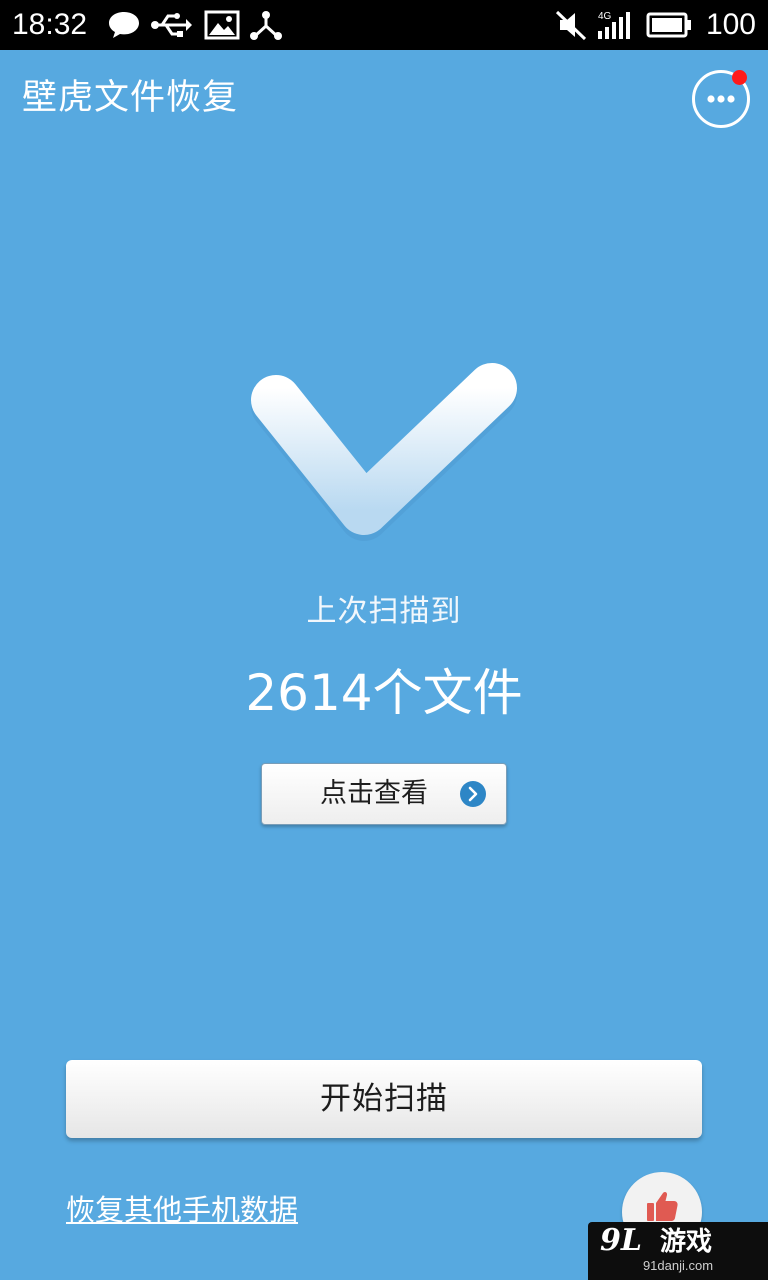 This screenshot has width=768, height=1280. What do you see at coordinates (614, 25) in the screenshot?
I see `signal-icon: 4G` at bounding box center [614, 25].